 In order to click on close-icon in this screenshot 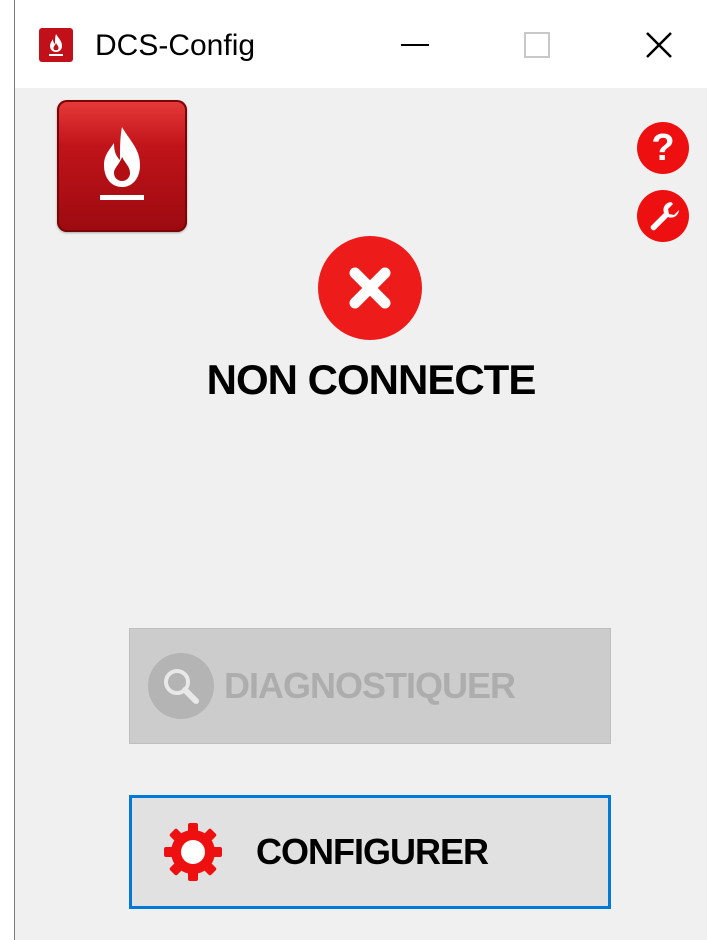, I will do `click(659, 45)`.